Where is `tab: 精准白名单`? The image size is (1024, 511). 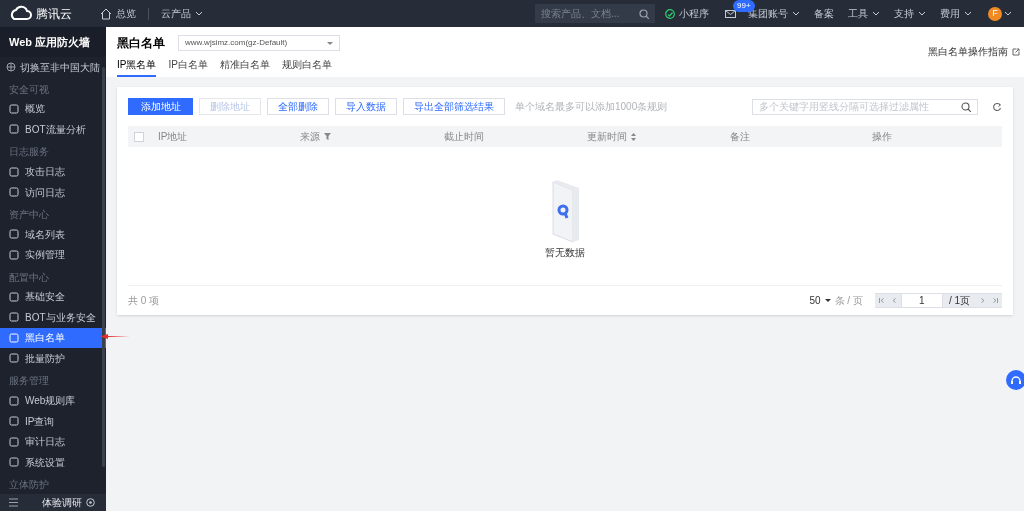
tab: 精准白名单 is located at coordinates (244, 67).